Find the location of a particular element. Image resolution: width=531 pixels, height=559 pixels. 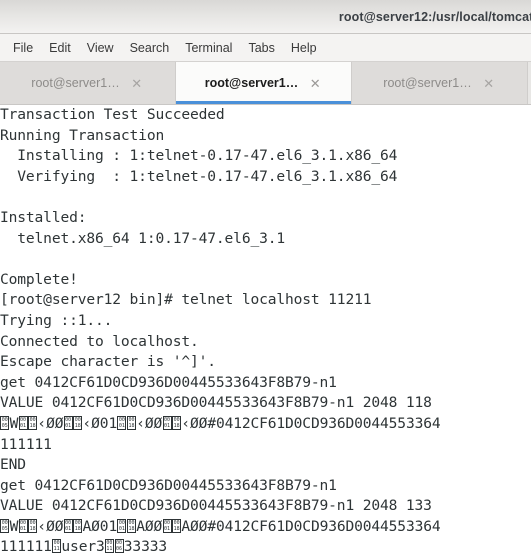

terminal-line: Transaction Test Succeeded is located at coordinates (112, 114).